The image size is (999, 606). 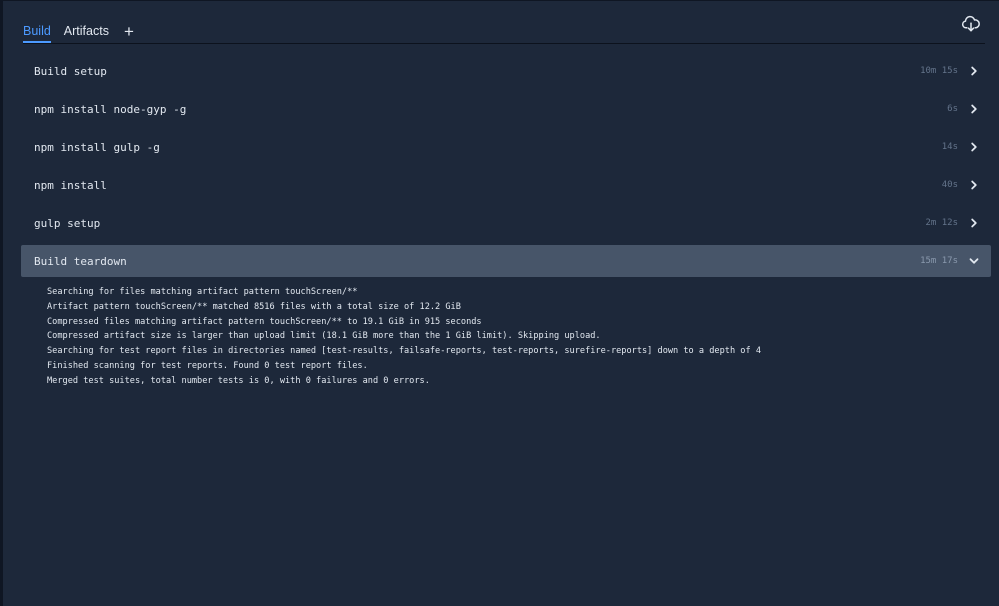 What do you see at coordinates (949, 185) in the screenshot?
I see `step-duration: 40s` at bounding box center [949, 185].